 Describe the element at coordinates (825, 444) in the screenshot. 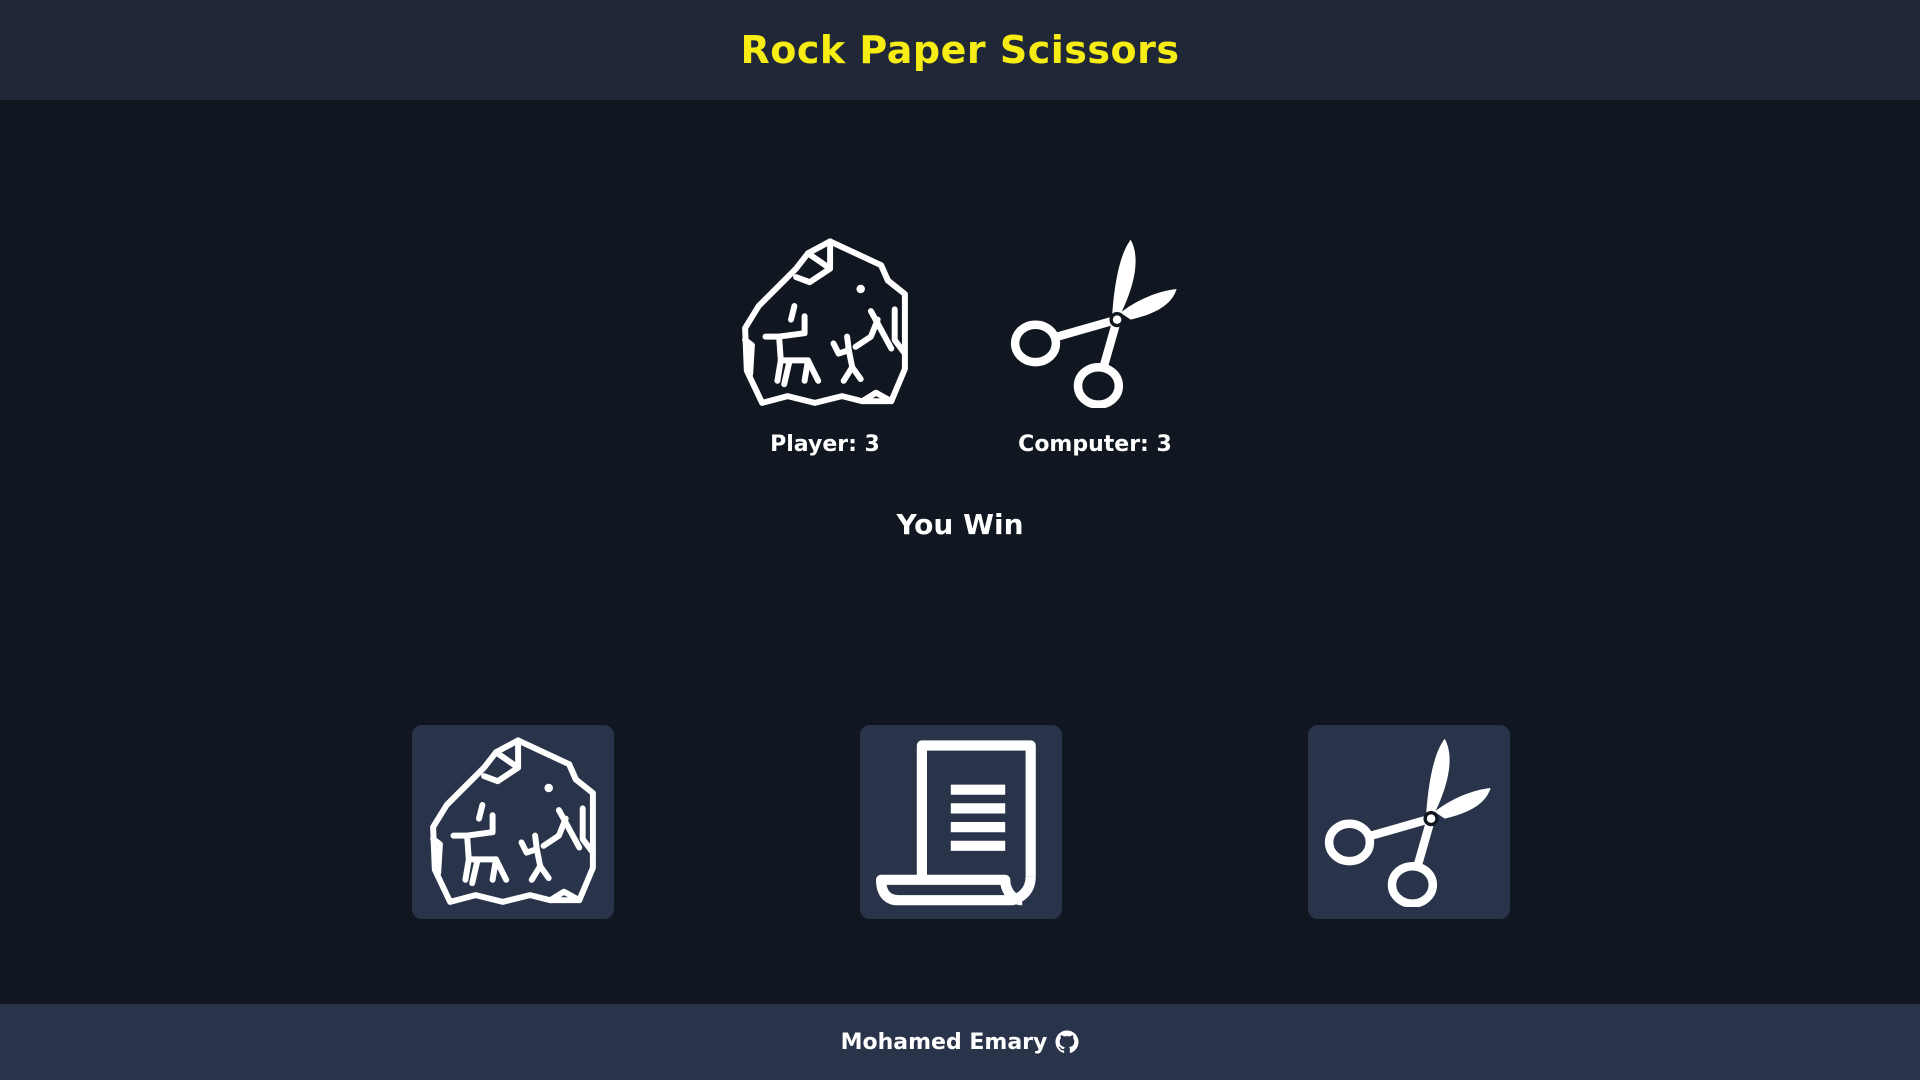

I see `player-score: Player: 3` at that location.